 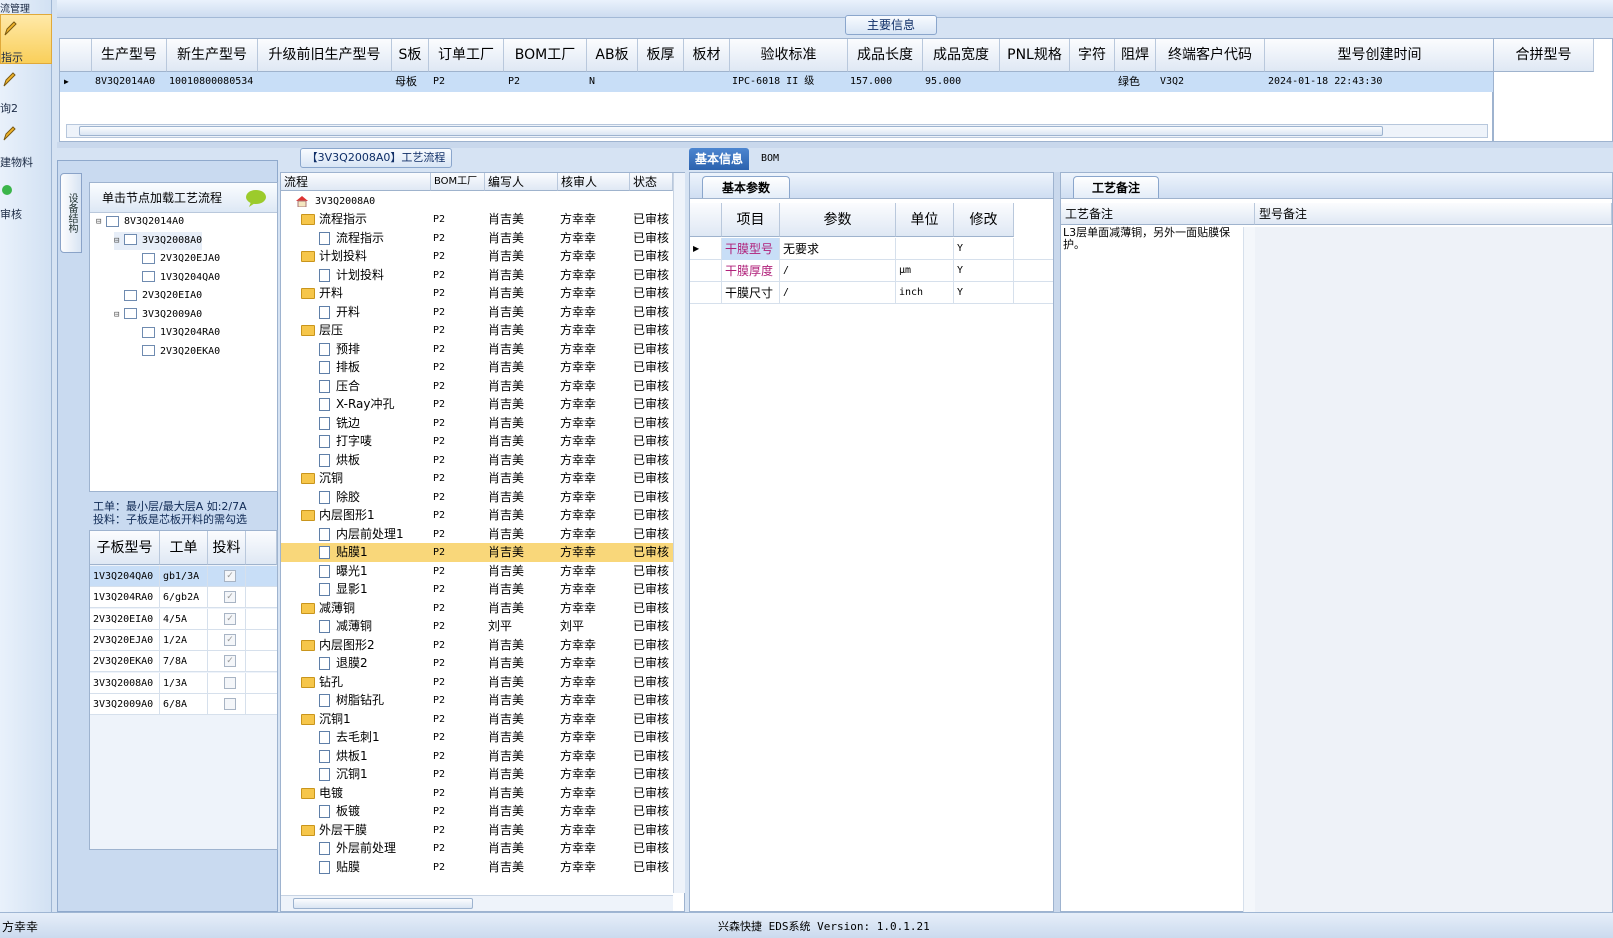 What do you see at coordinates (594, 182) in the screenshot?
I see `col-header: 核审人` at bounding box center [594, 182].